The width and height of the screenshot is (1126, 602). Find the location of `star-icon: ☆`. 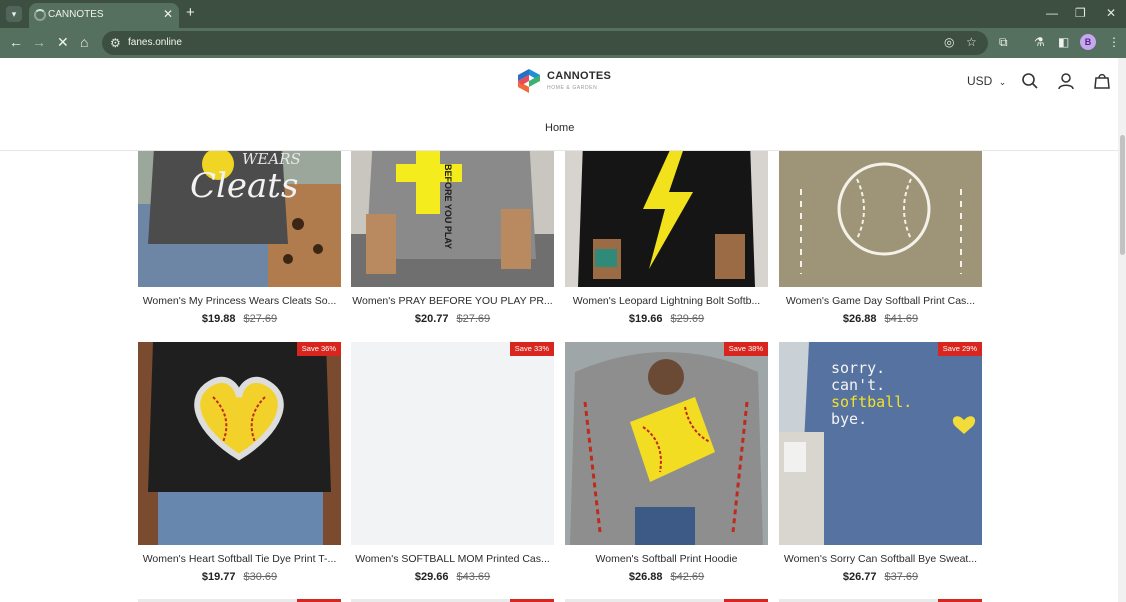

star-icon: ☆ is located at coordinates (971, 42).